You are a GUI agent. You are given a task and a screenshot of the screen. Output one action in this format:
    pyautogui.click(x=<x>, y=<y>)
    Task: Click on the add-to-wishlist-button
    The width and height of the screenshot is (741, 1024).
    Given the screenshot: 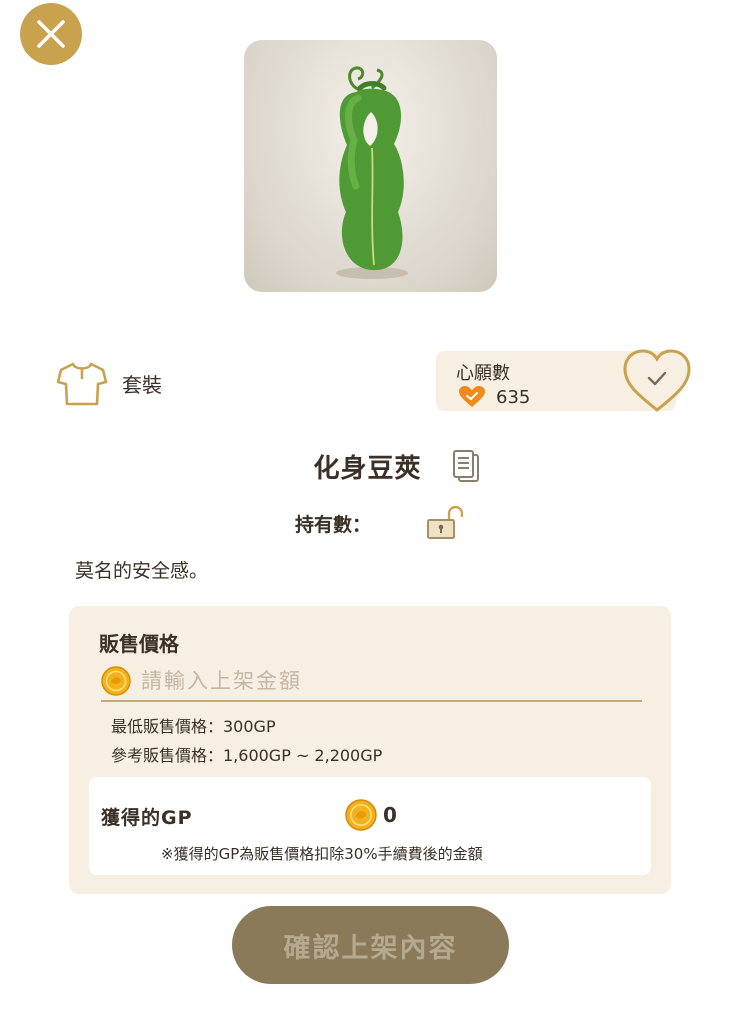 What is the action you would take?
    pyautogui.click(x=657, y=381)
    